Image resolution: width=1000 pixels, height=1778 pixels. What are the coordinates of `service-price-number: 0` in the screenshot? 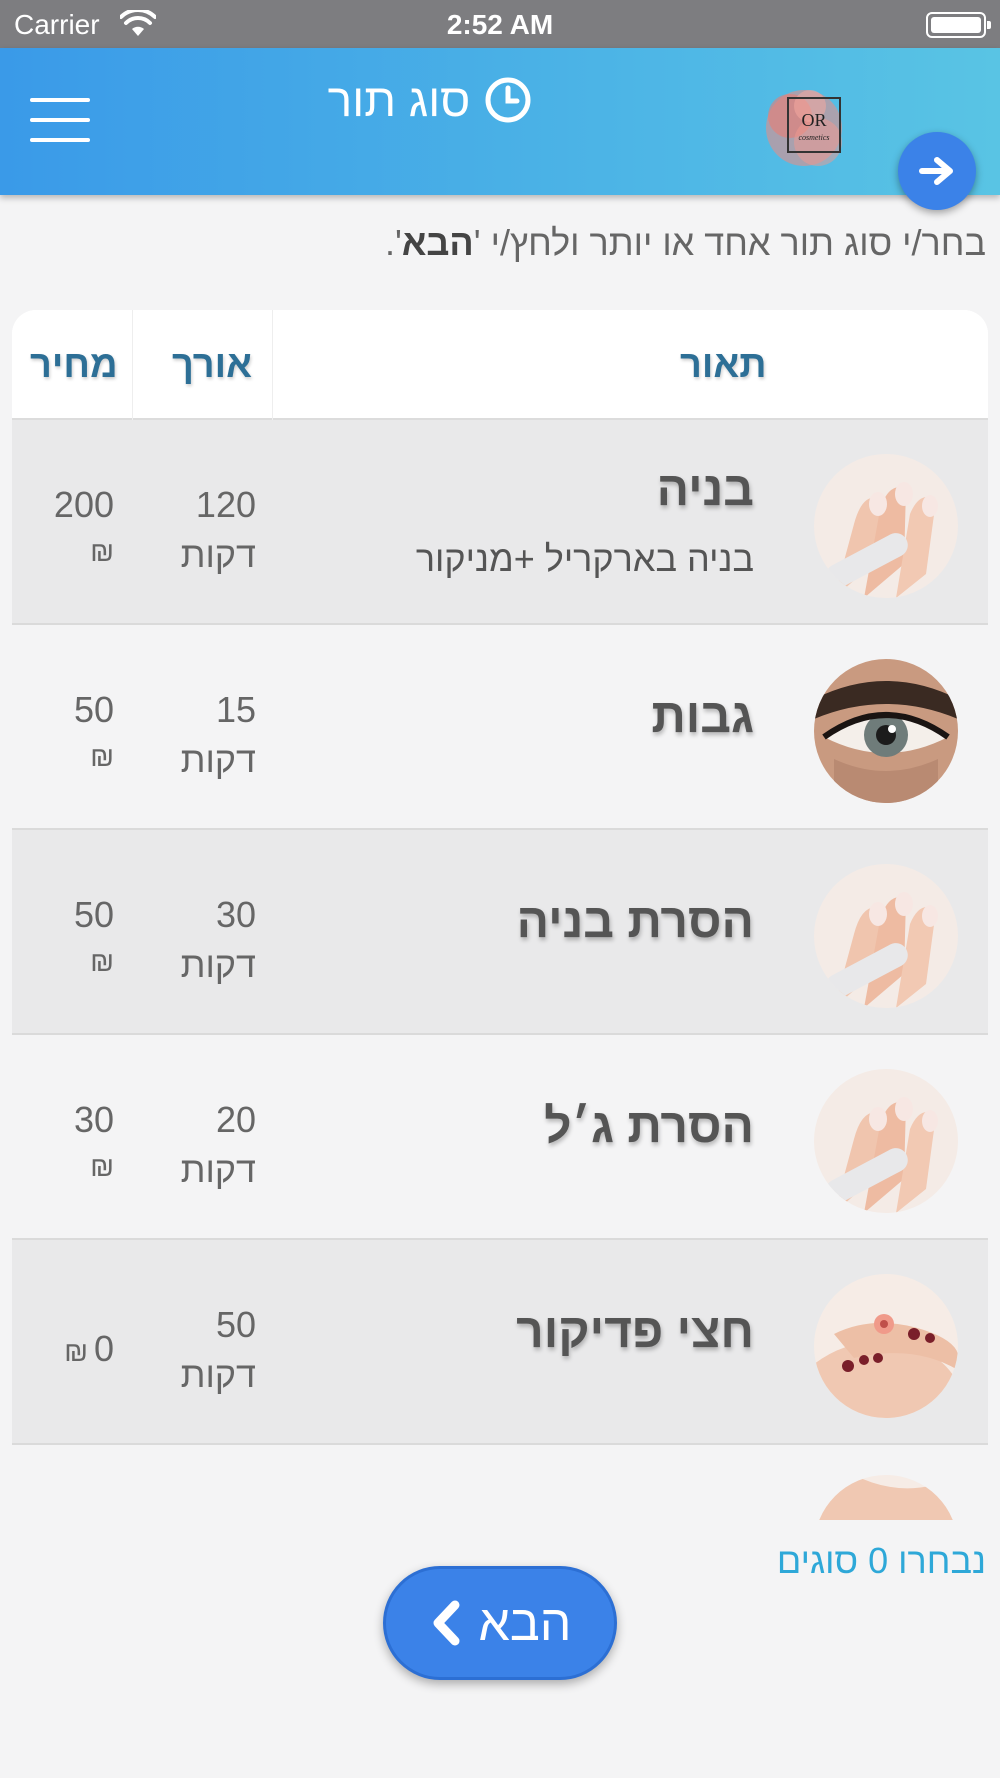 It's located at (103, 1348).